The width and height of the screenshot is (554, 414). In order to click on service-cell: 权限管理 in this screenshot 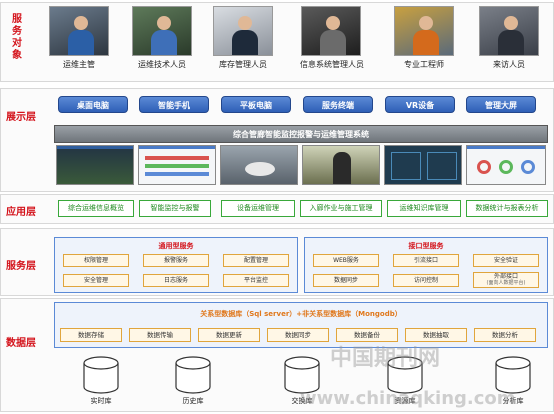, I will do `click(96, 260)`.